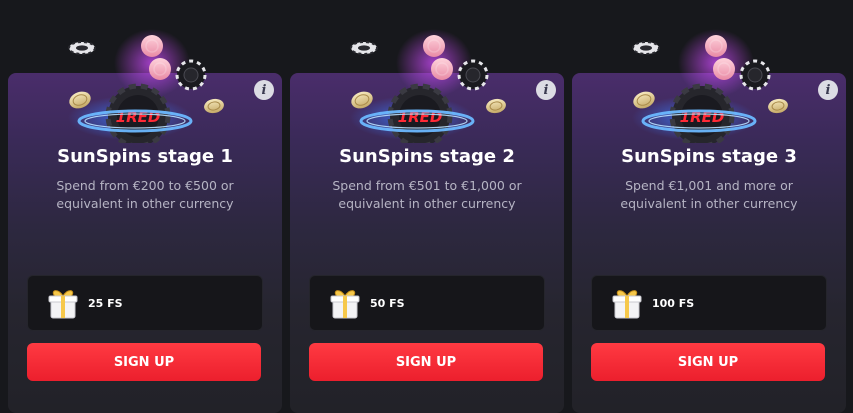 This screenshot has height=413, width=853. Describe the element at coordinates (427, 303) in the screenshot. I see `reward-box: 50 FS` at that location.